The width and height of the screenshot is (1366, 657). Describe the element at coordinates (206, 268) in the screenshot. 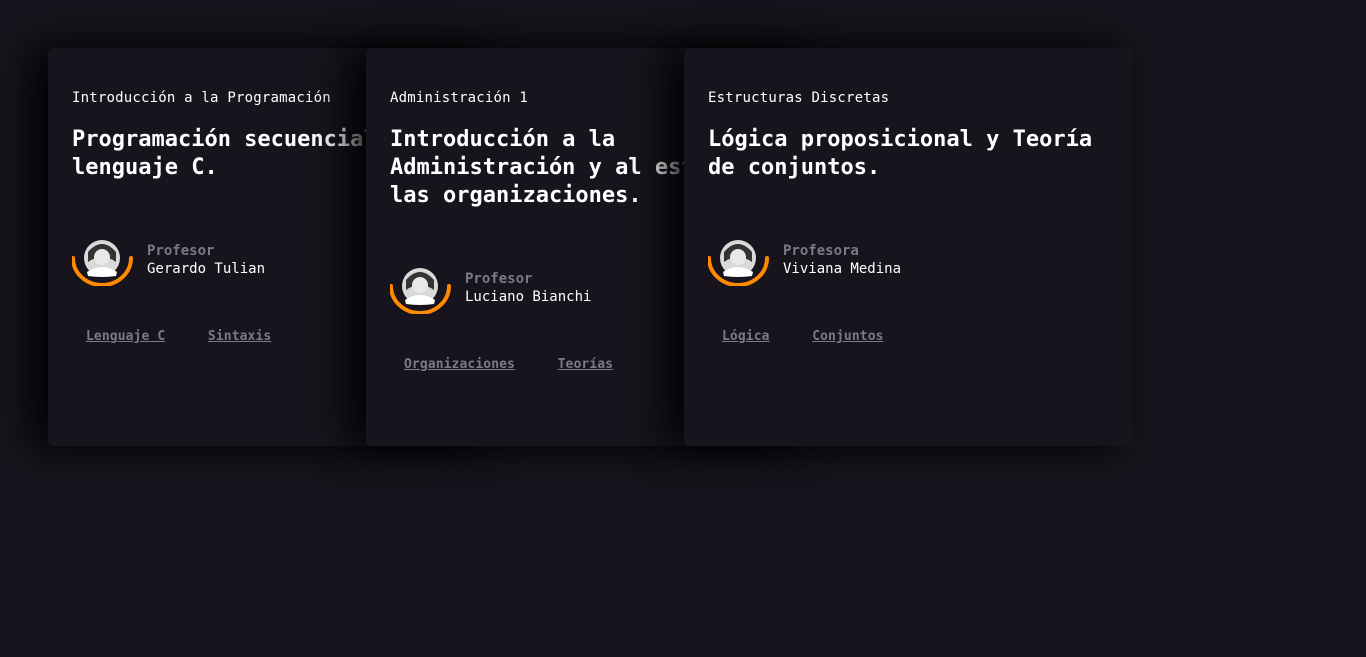

I see `author-name: Gerardo Tulian` at that location.